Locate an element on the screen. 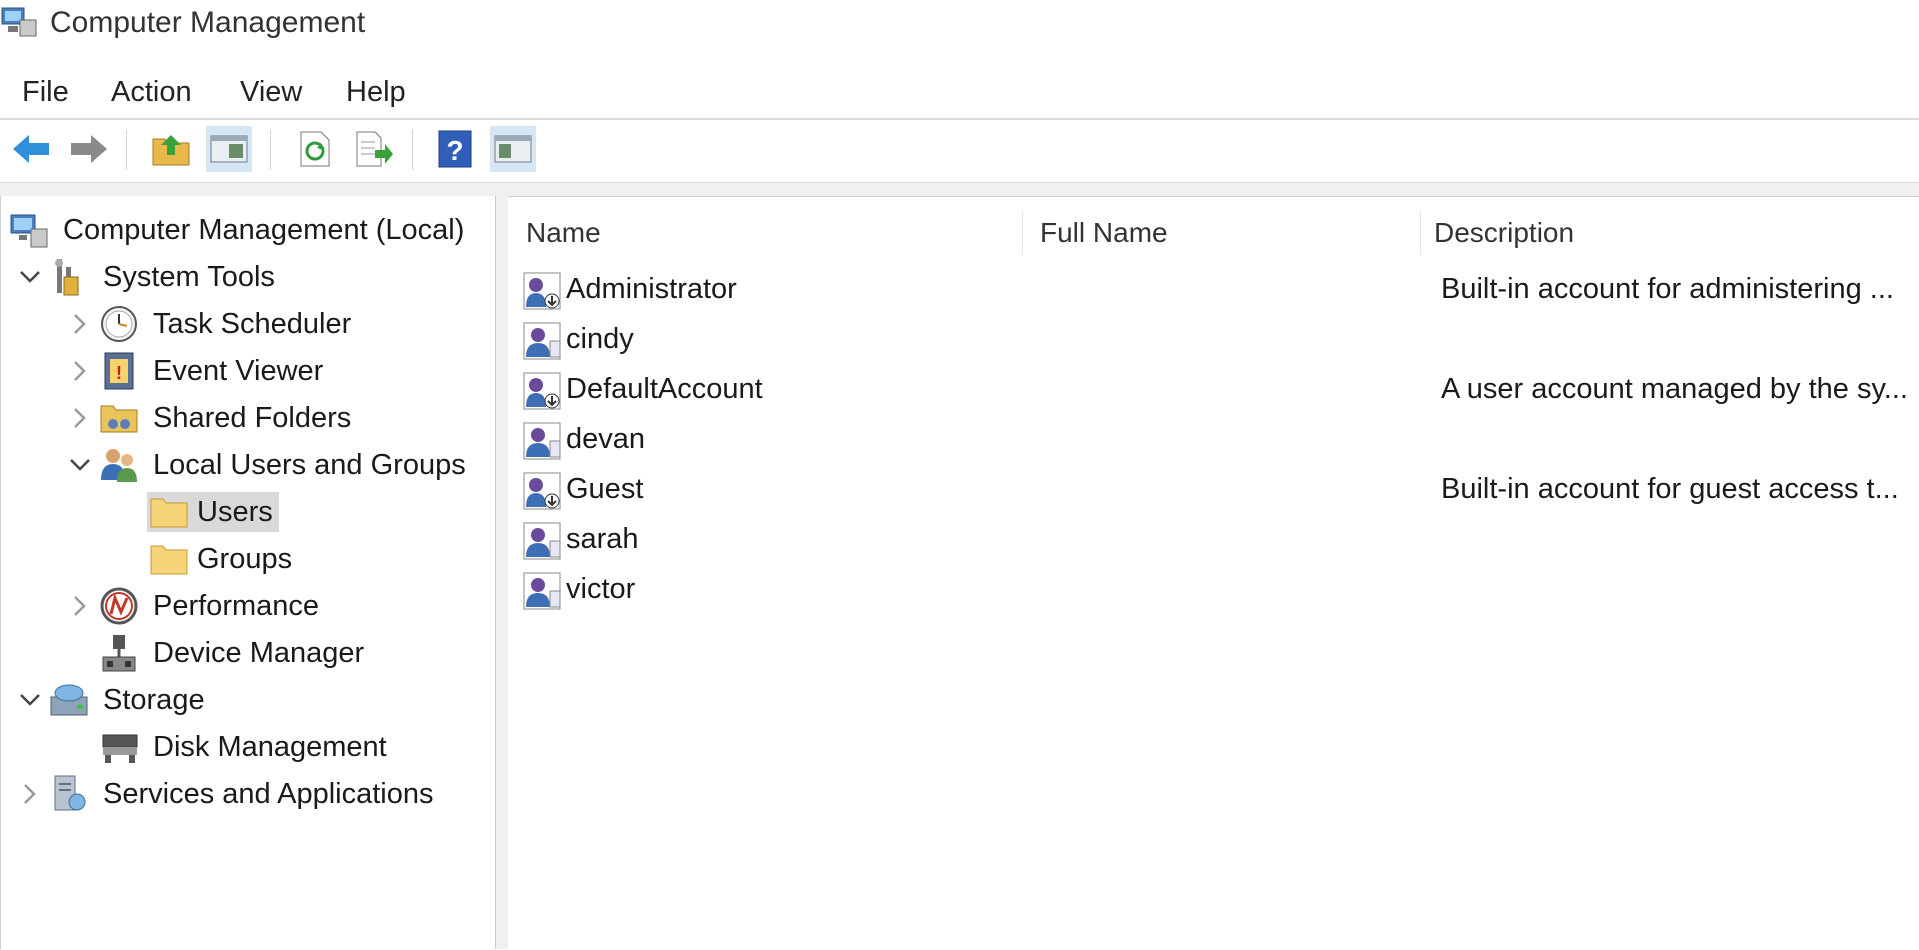 This screenshot has height=950, width=1919. tree-label: Users is located at coordinates (235, 511).